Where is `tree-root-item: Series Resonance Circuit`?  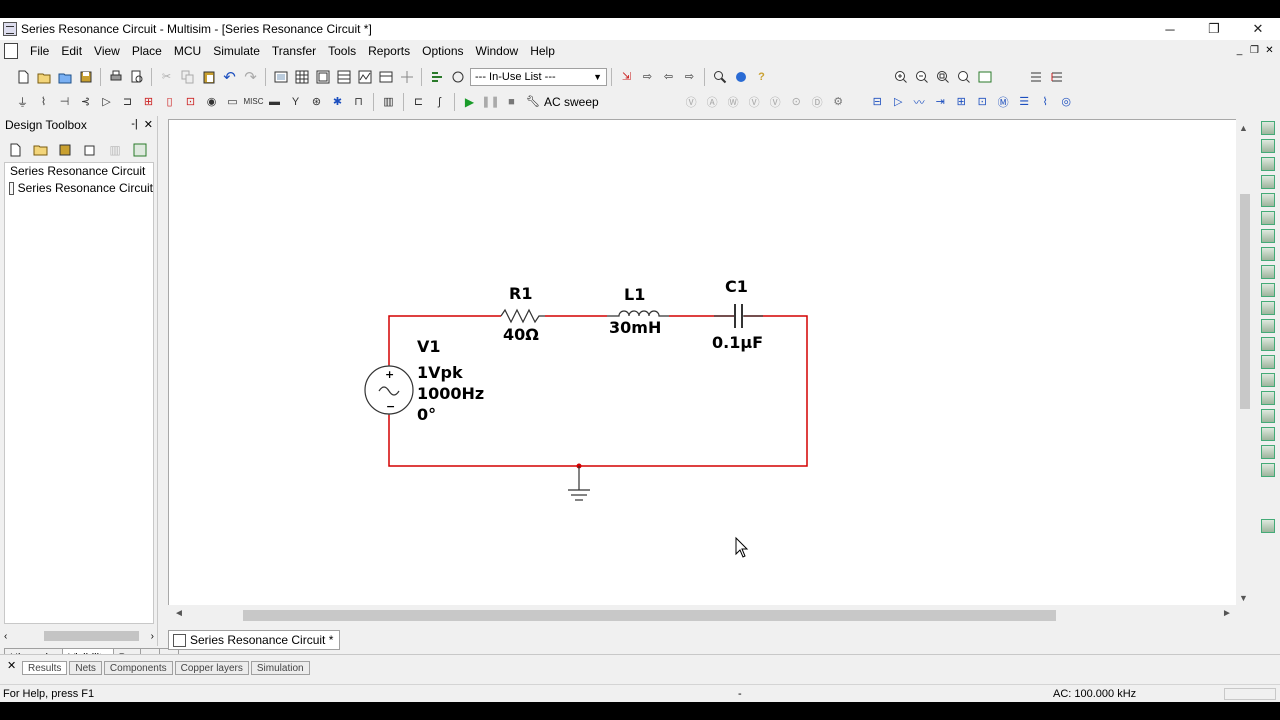 tree-root-item: Series Resonance Circuit is located at coordinates (79, 171).